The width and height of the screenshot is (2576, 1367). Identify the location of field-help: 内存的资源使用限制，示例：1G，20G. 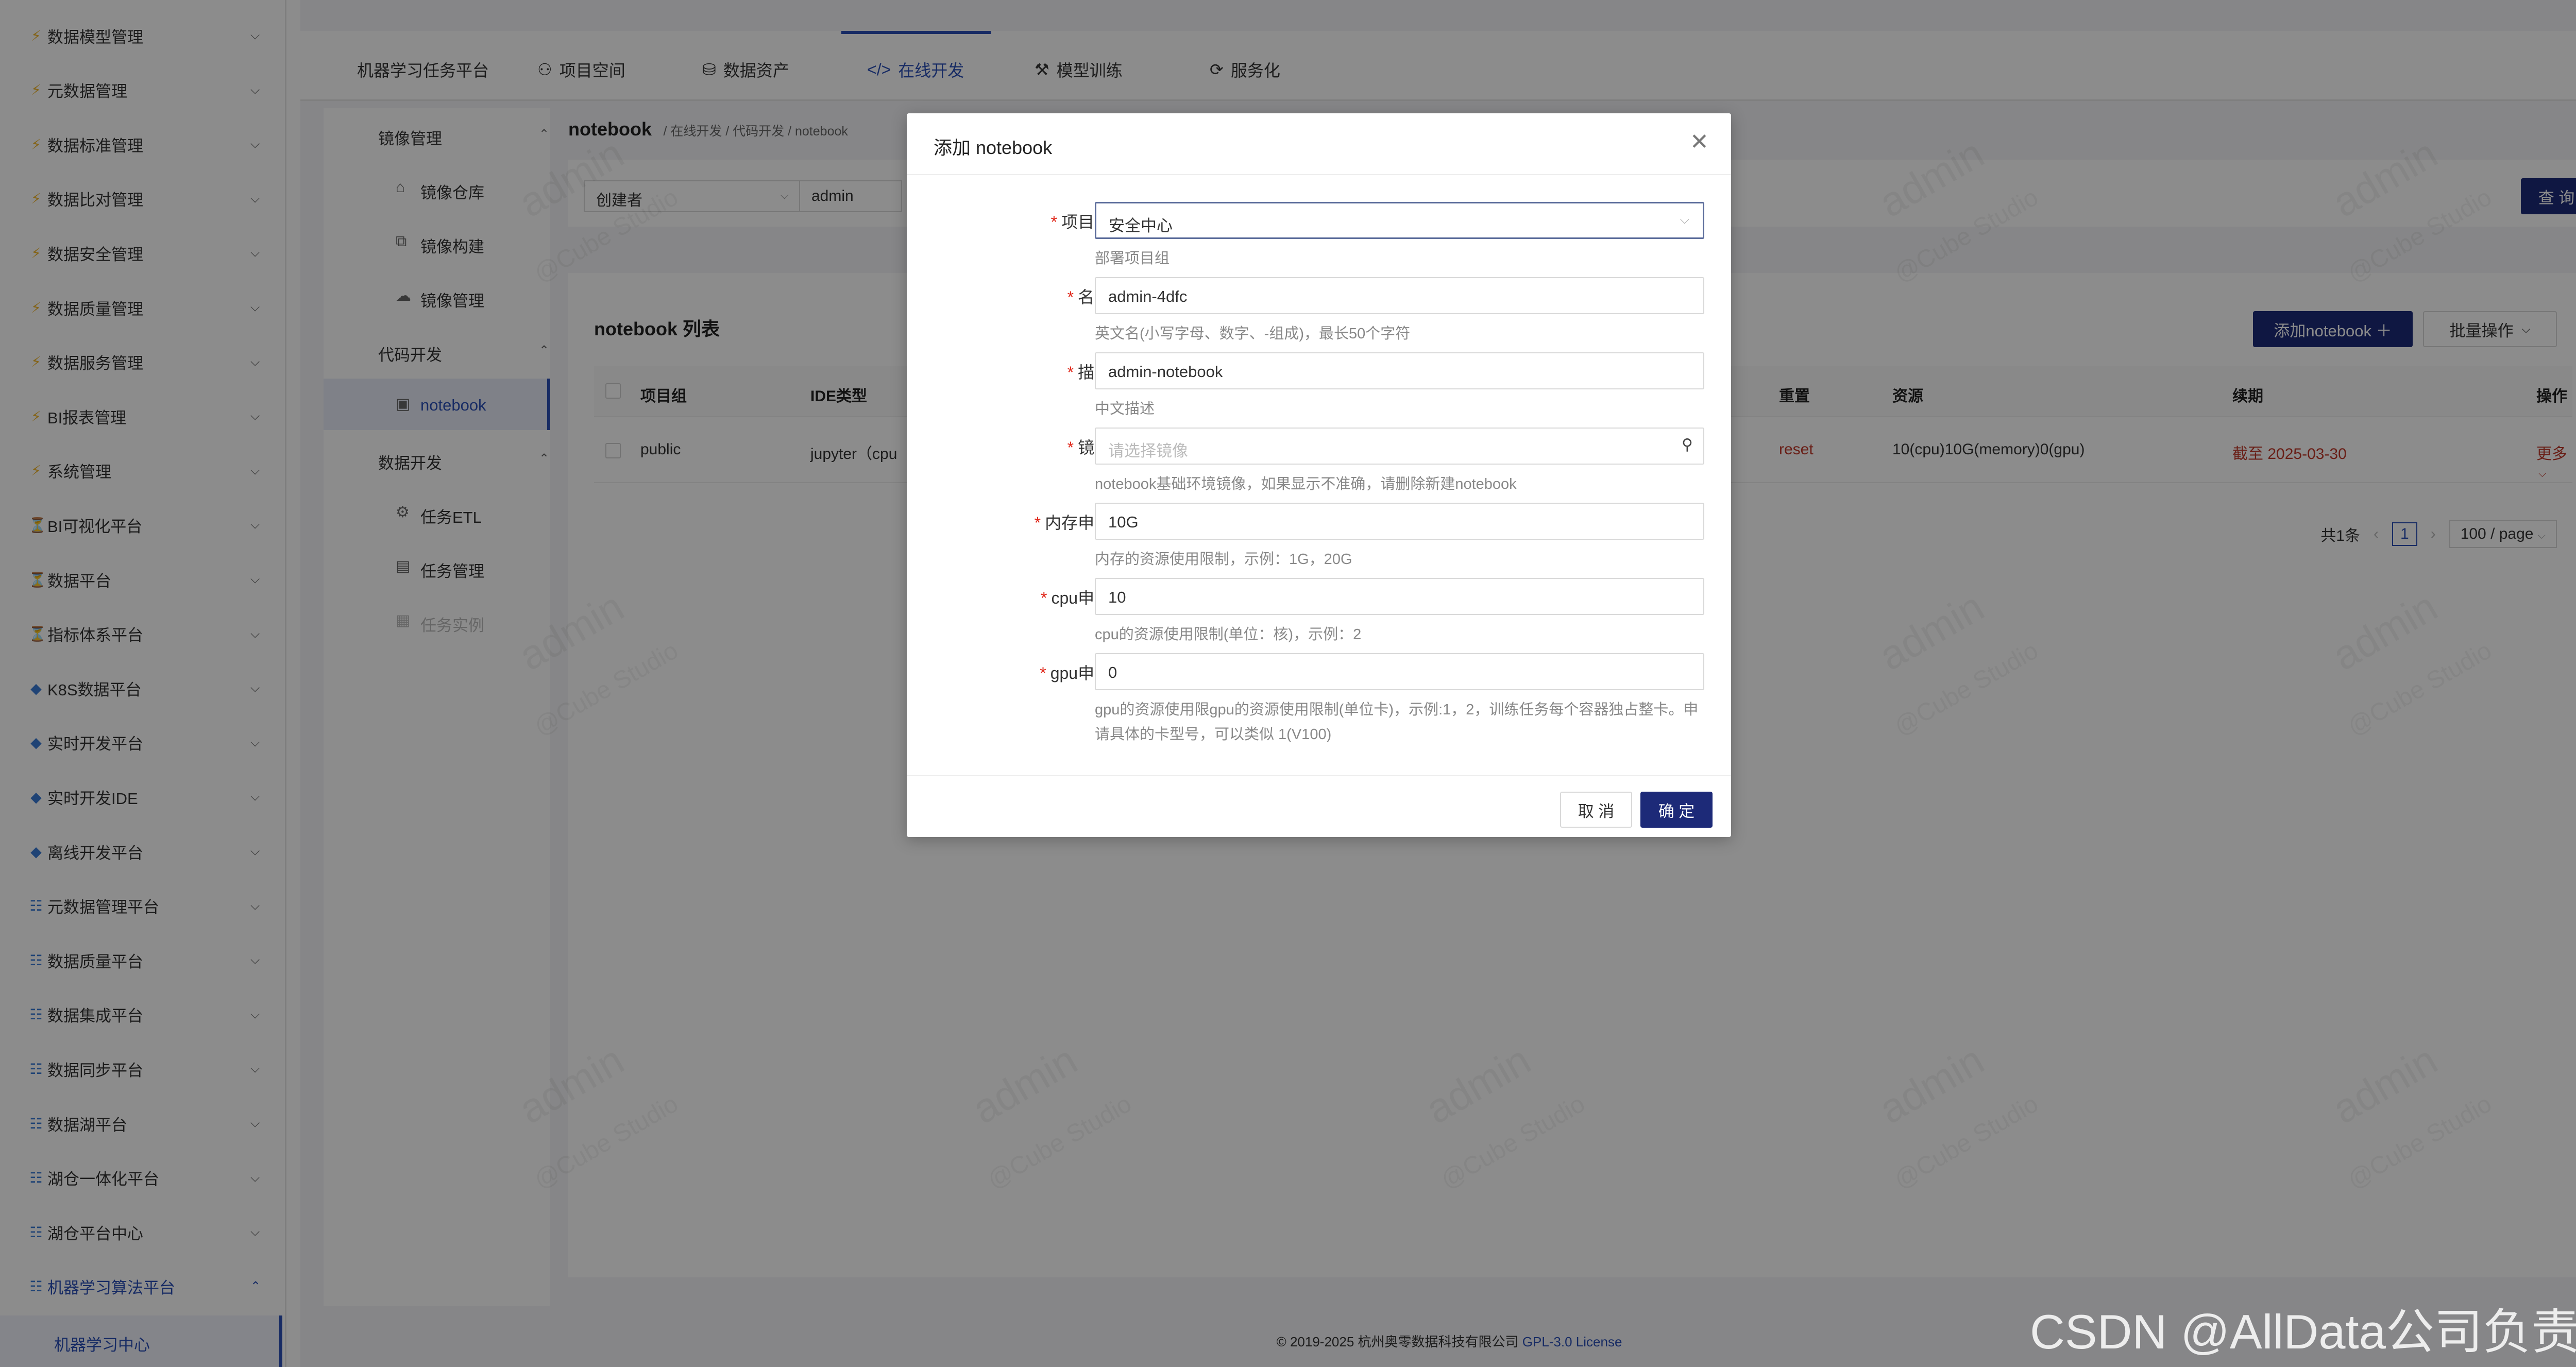
(1223, 560).